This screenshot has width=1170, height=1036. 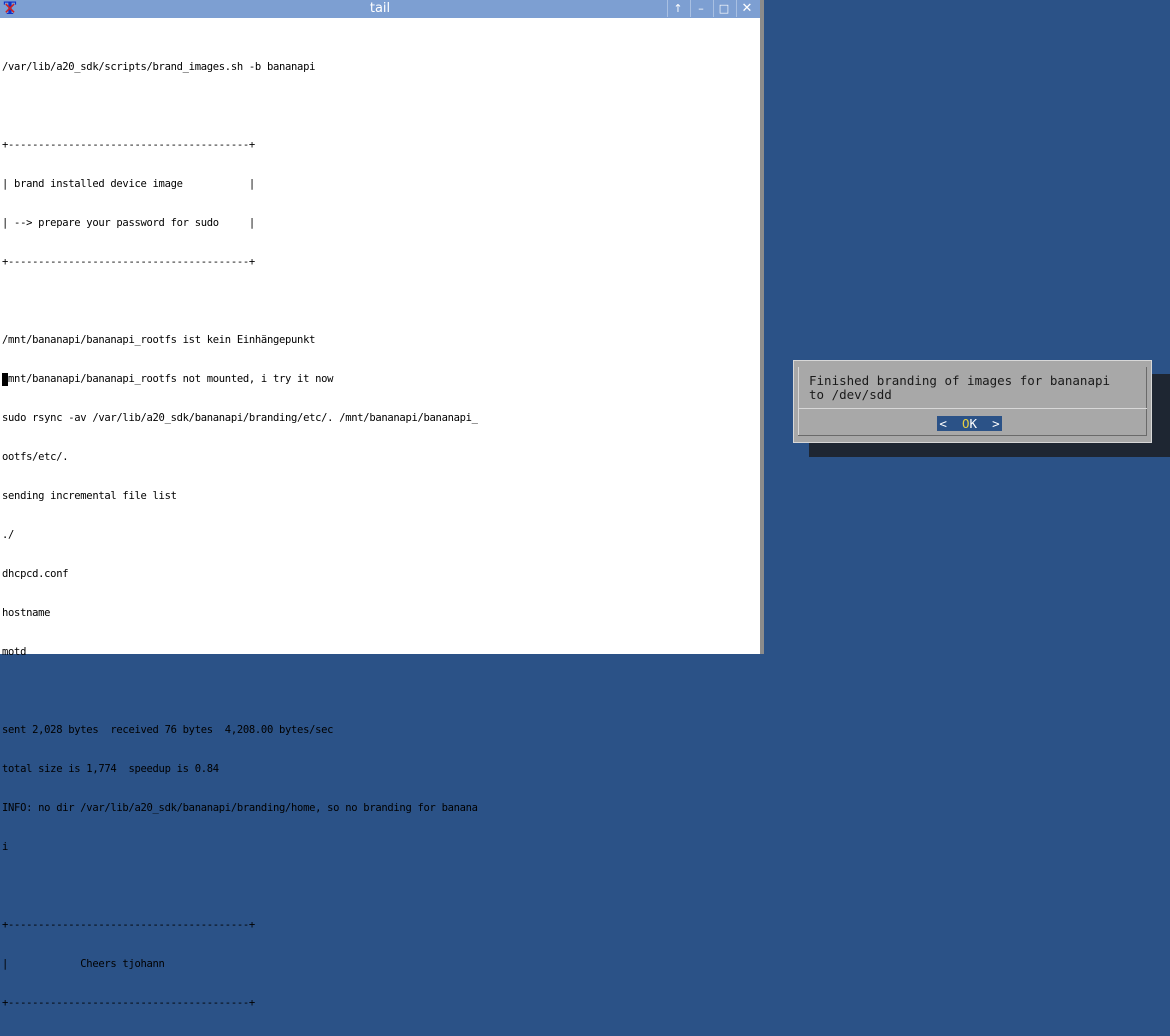 What do you see at coordinates (746, 8) in the screenshot?
I see `close-button: ✕` at bounding box center [746, 8].